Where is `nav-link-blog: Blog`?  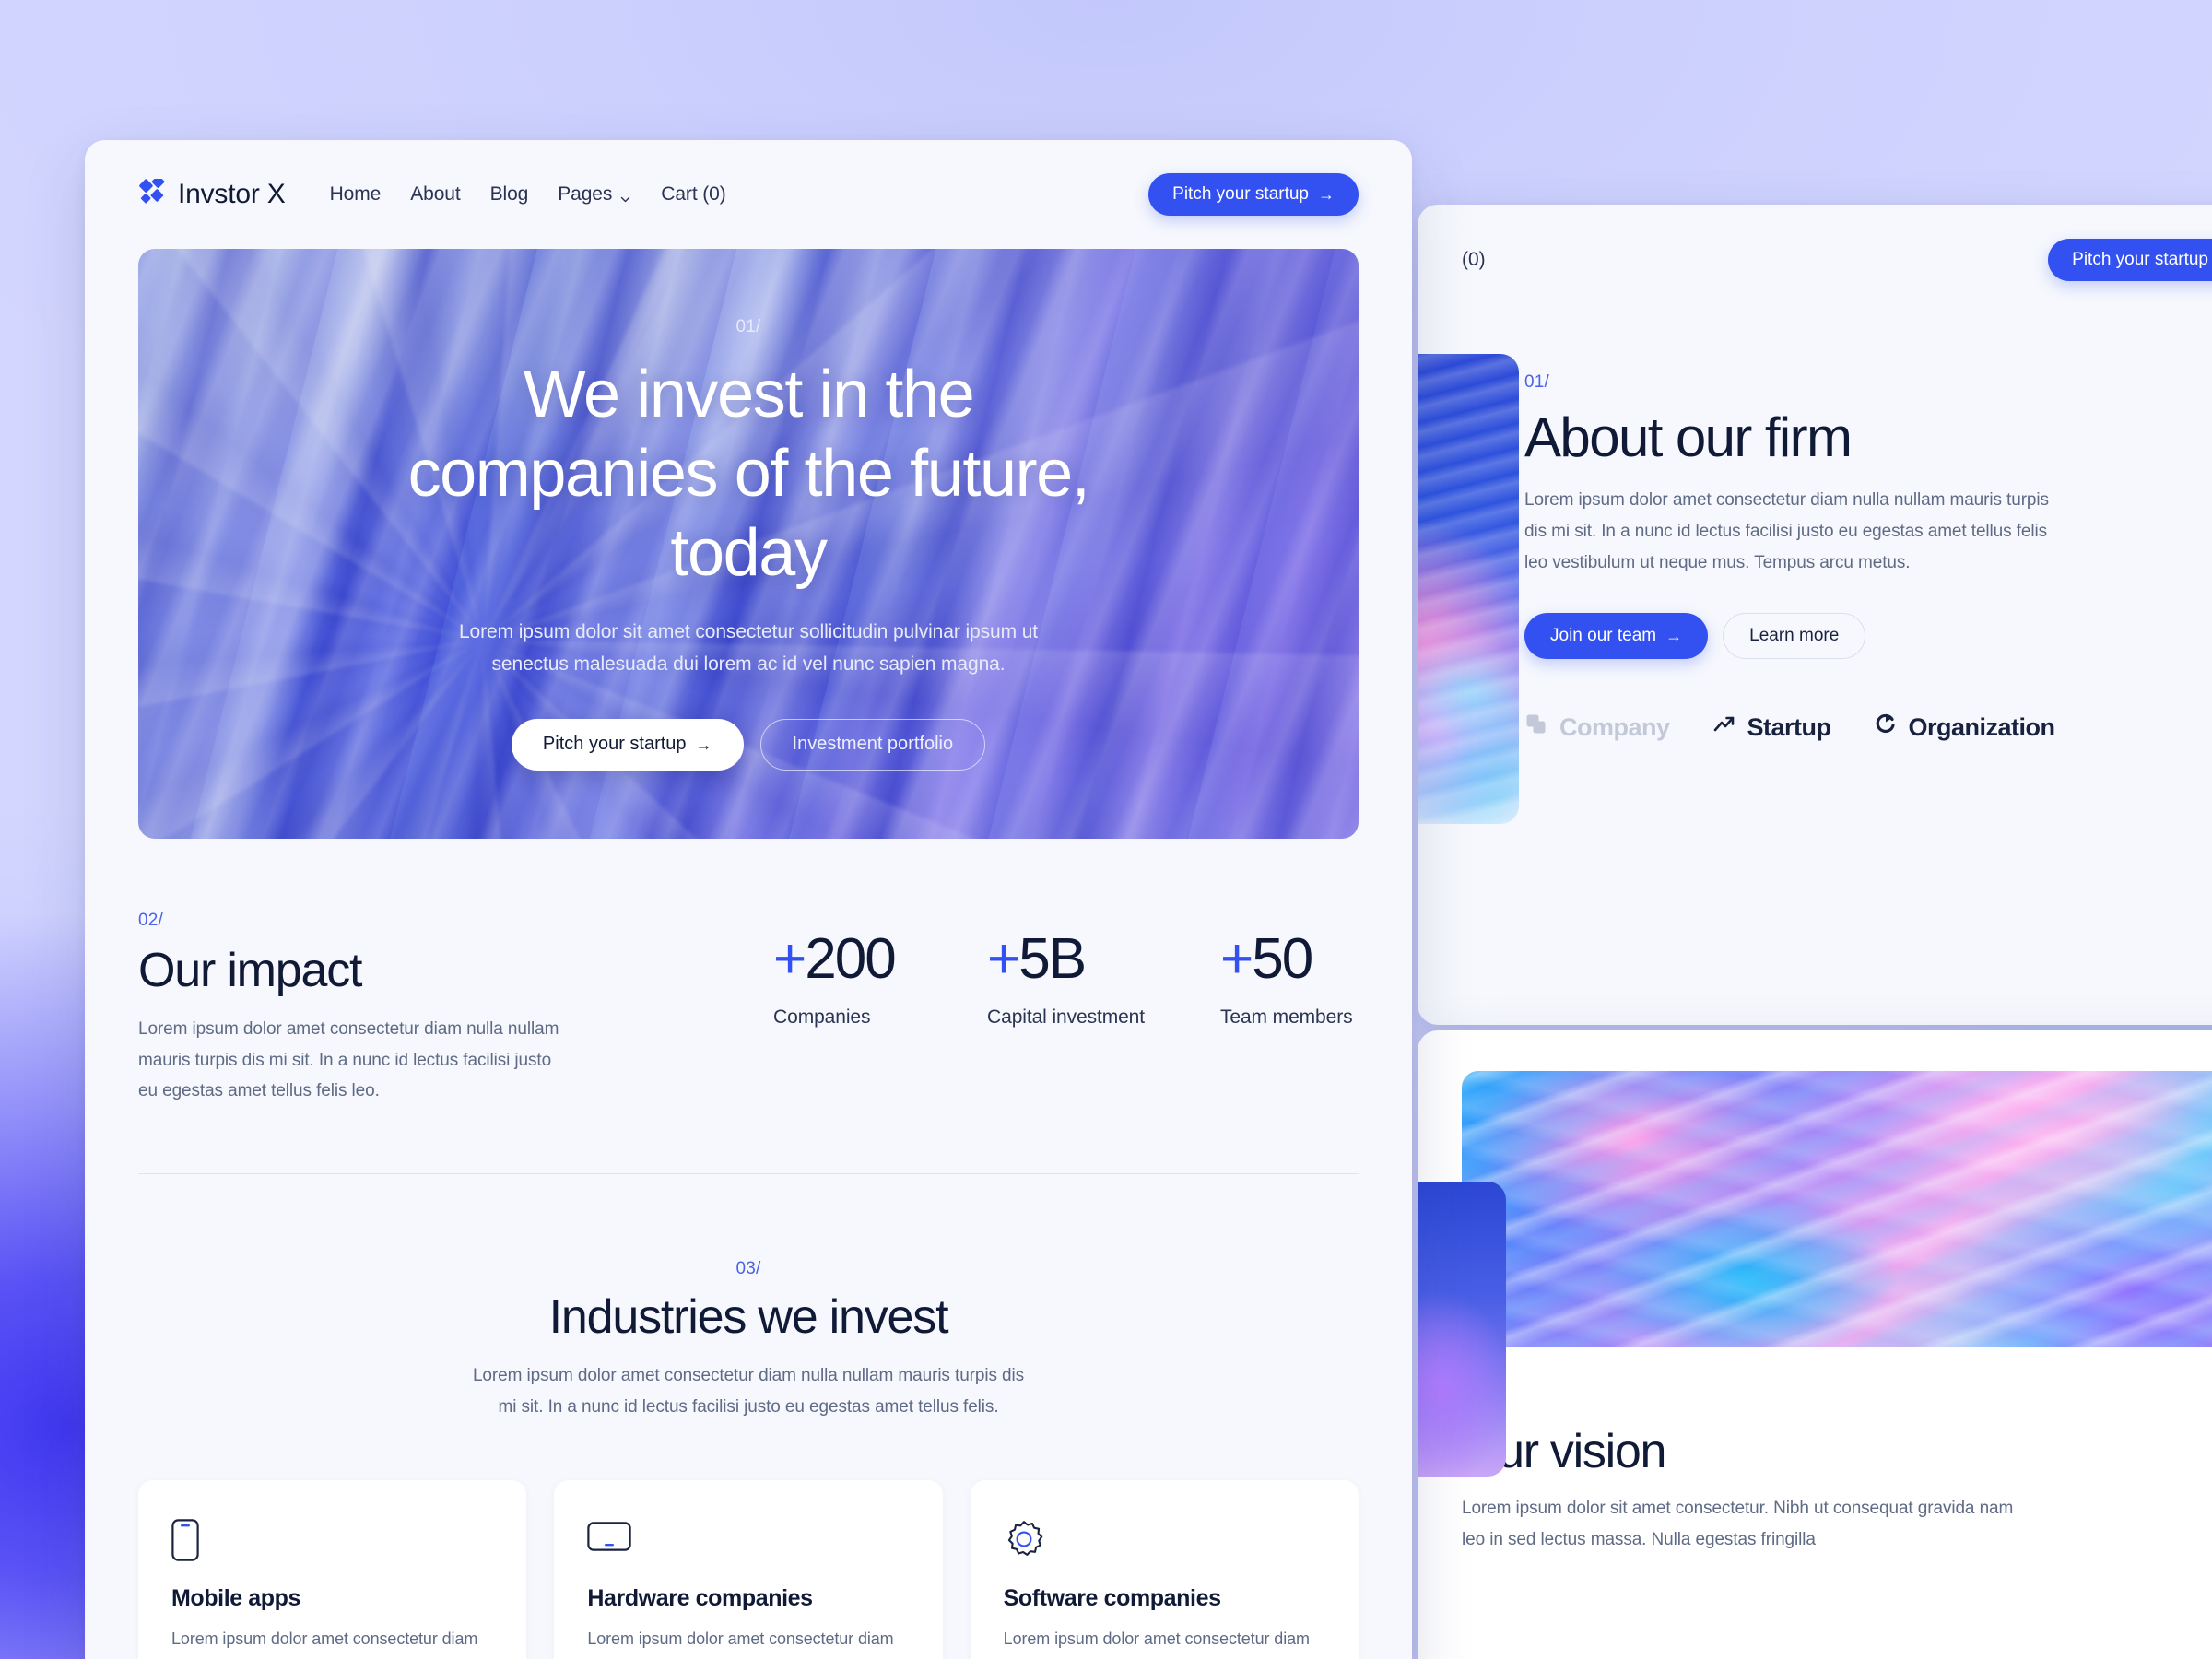
nav-link-blog: Blog is located at coordinates (509, 194).